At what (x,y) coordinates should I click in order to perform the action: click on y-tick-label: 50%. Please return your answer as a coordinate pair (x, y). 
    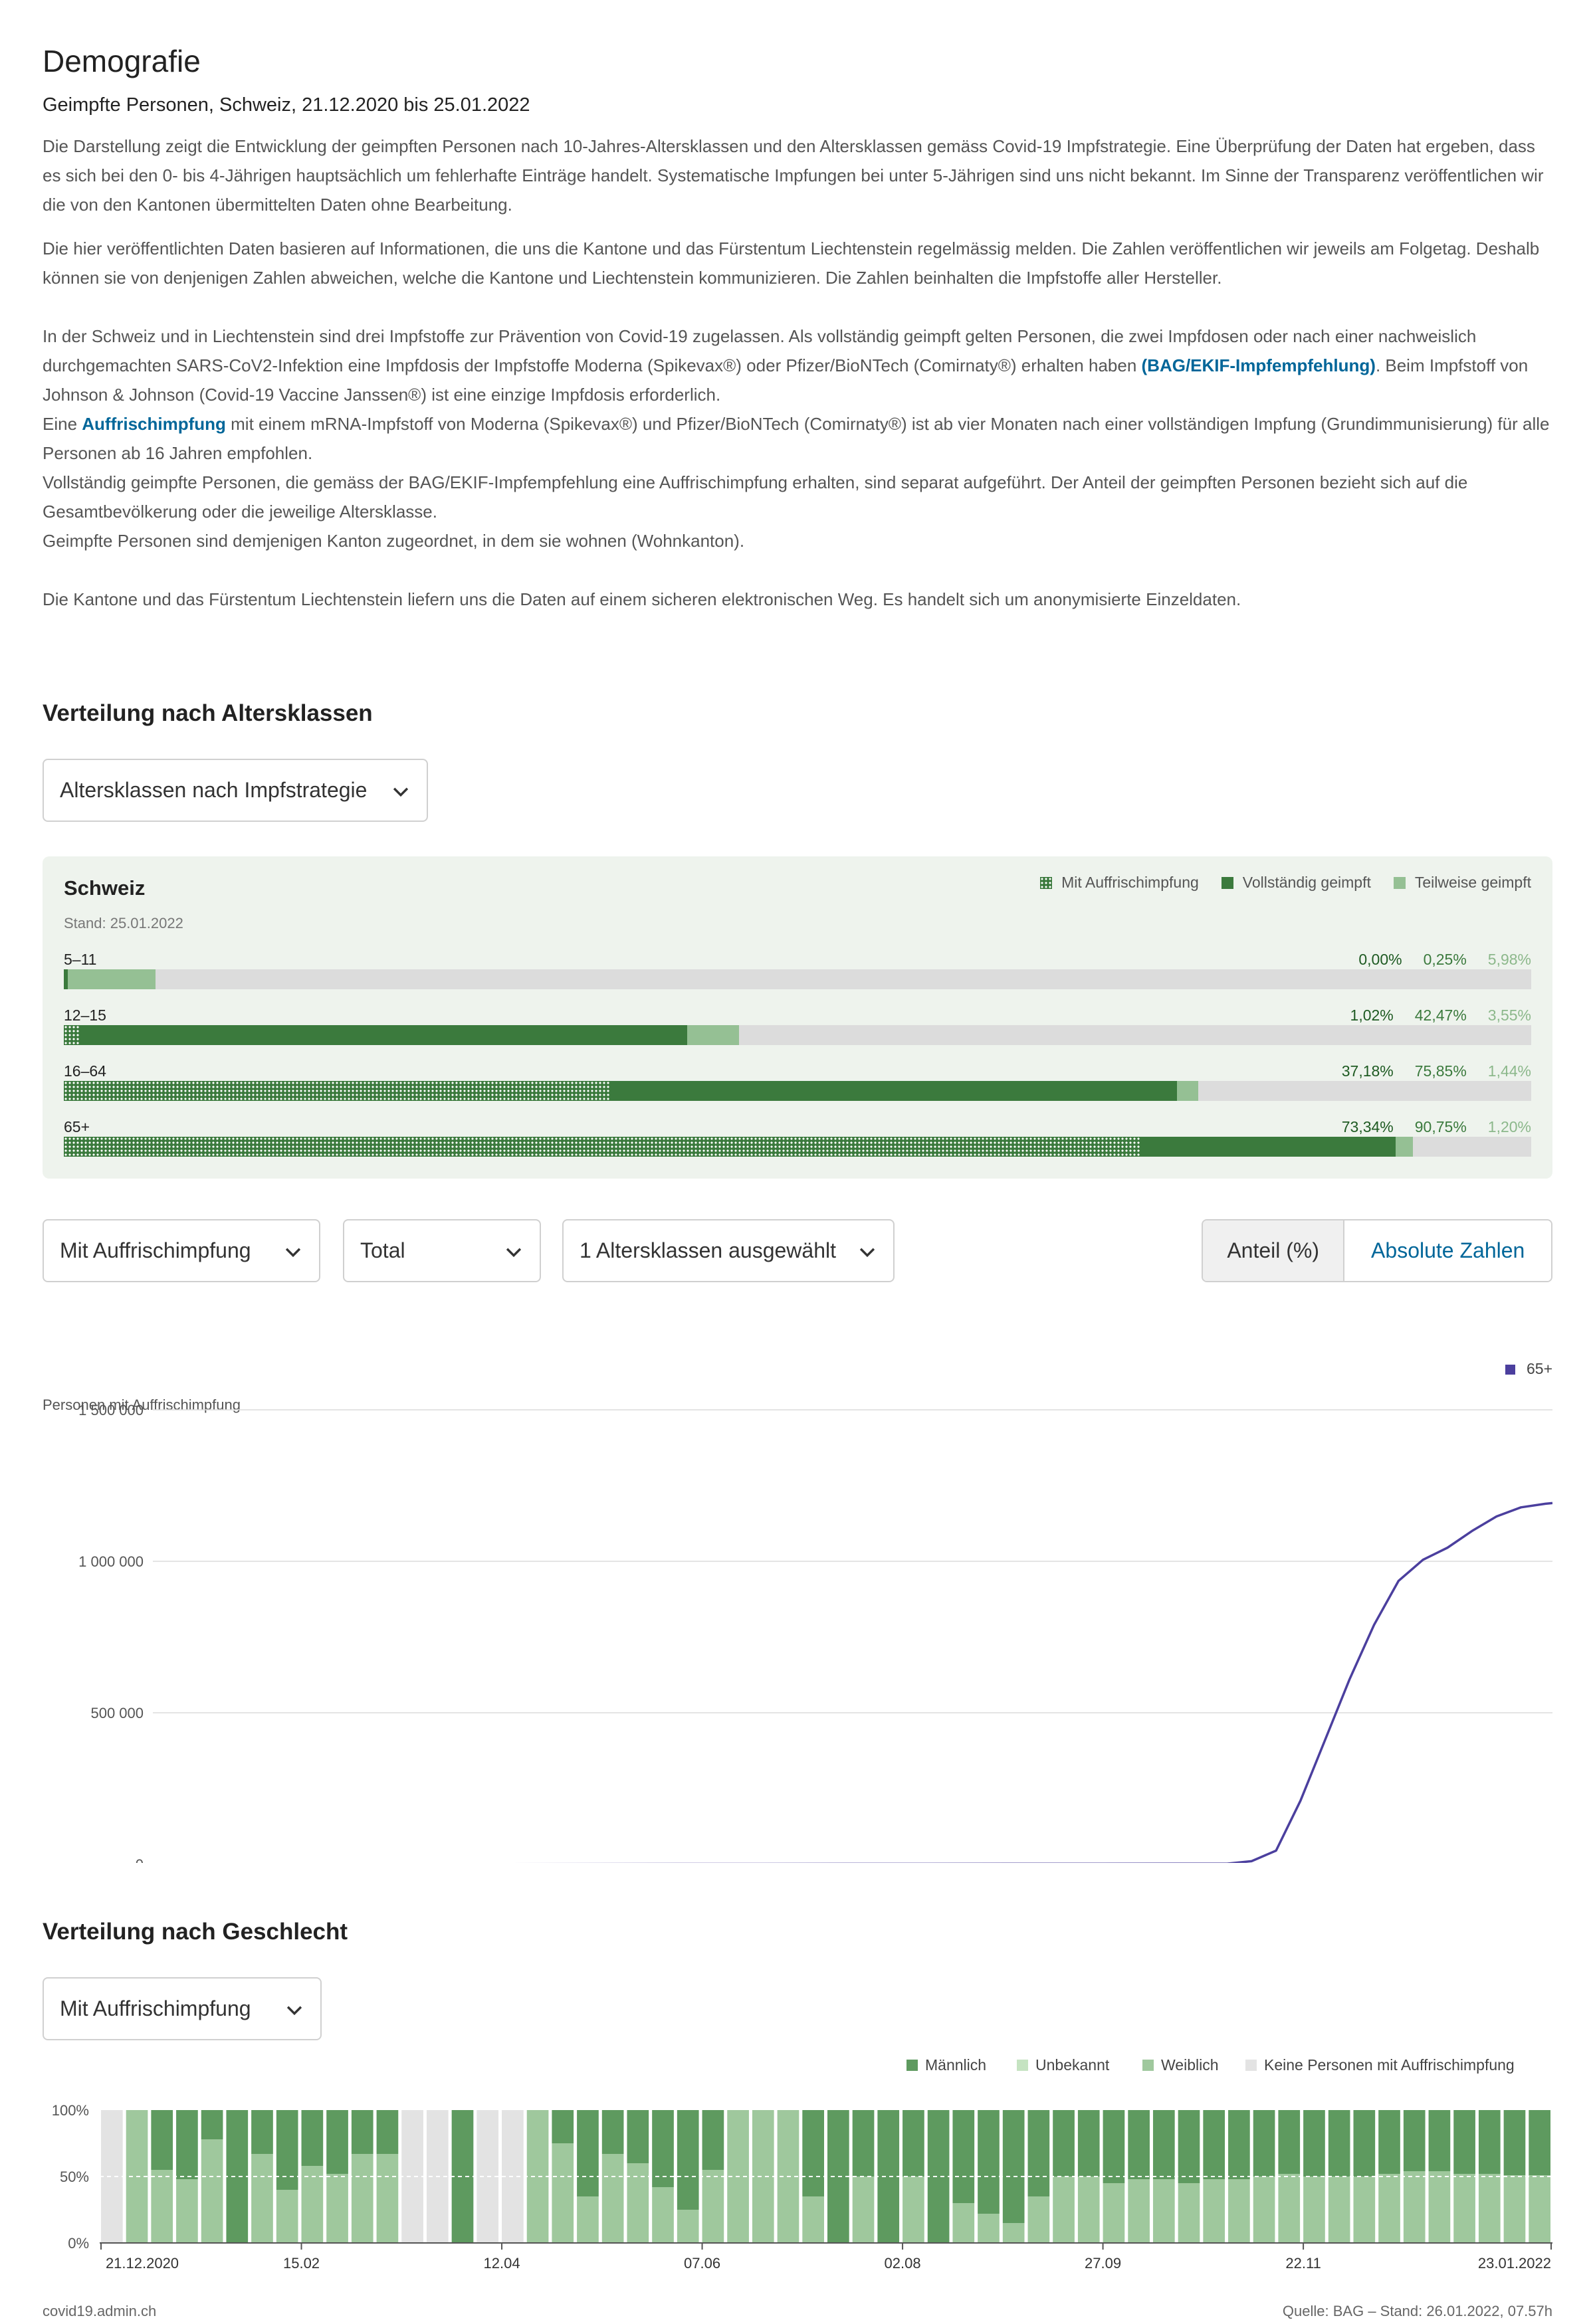
    Looking at the image, I should click on (74, 2177).